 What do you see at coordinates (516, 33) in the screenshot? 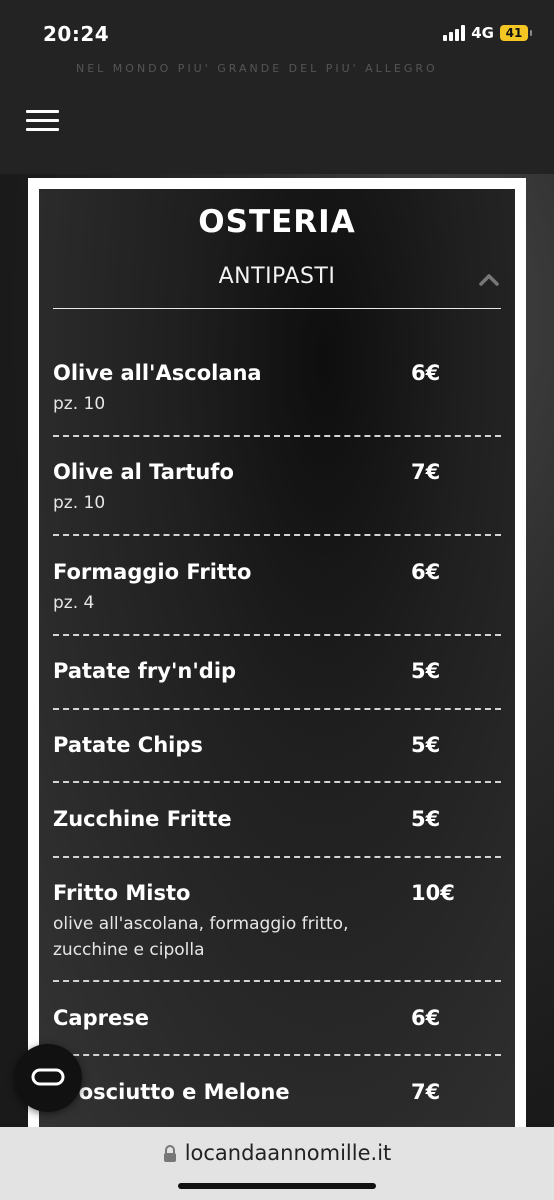
I see `battery-icon: 41` at bounding box center [516, 33].